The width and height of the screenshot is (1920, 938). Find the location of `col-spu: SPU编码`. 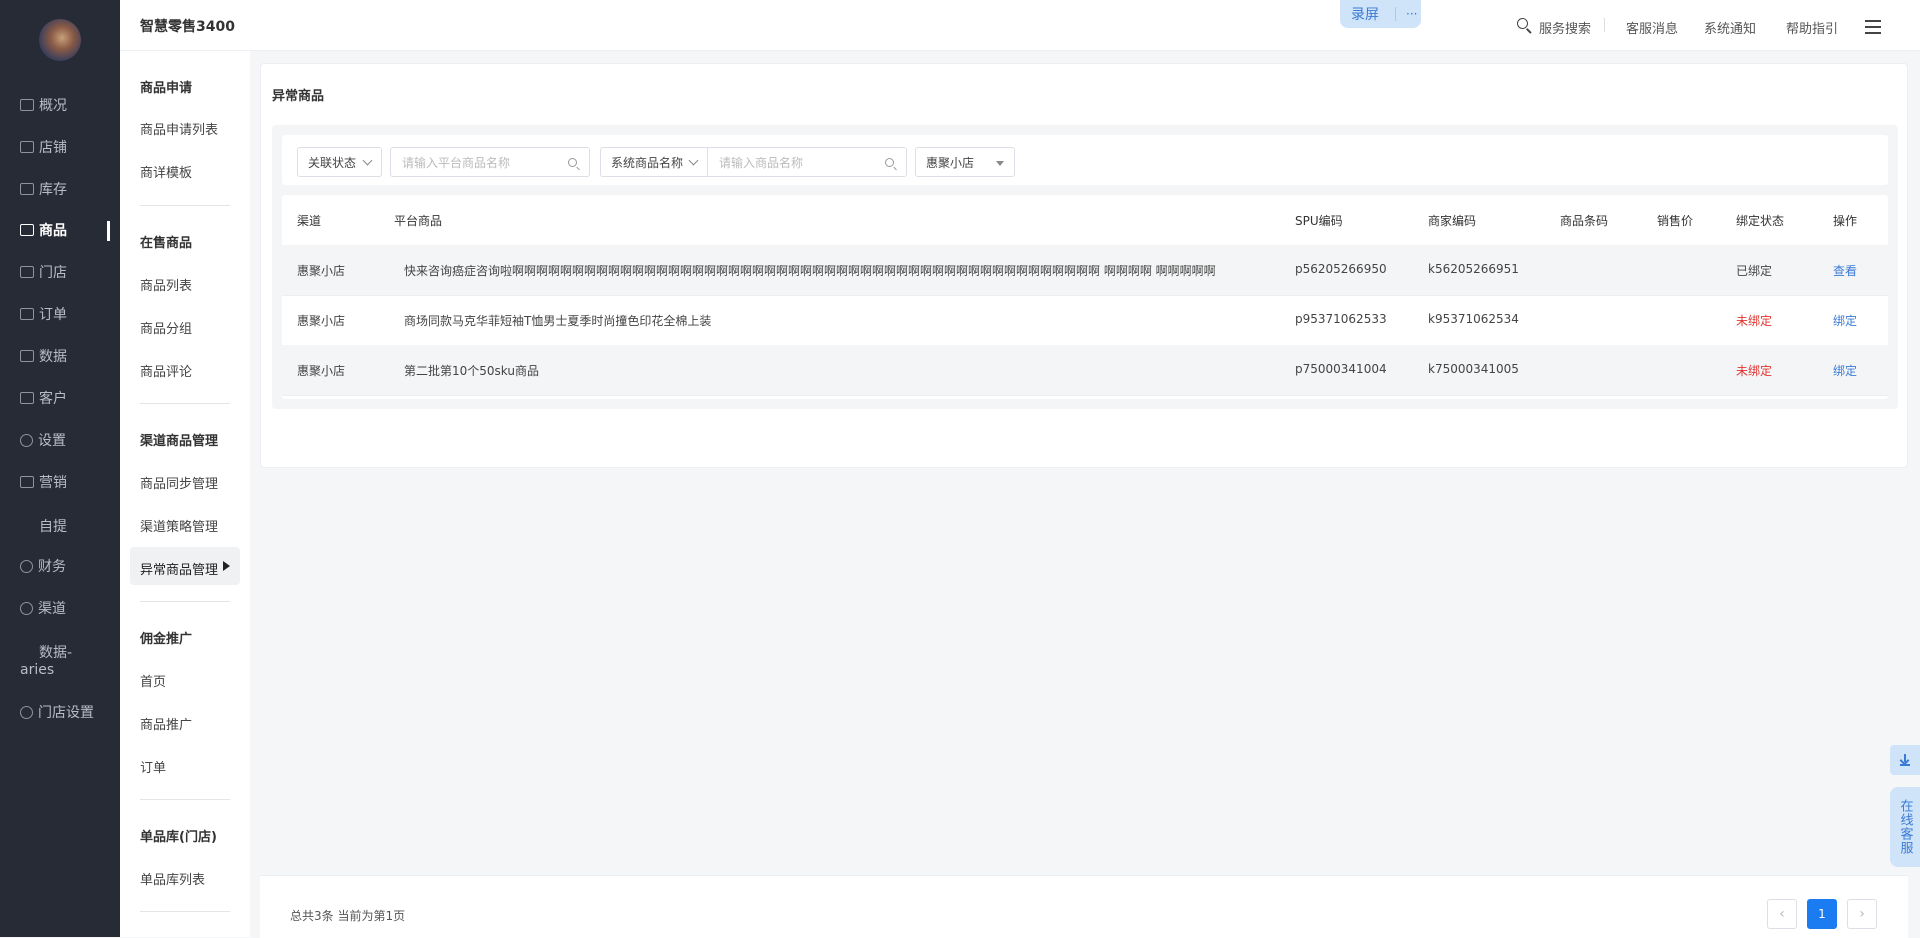

col-spu: SPU编码 is located at coordinates (1319, 221).